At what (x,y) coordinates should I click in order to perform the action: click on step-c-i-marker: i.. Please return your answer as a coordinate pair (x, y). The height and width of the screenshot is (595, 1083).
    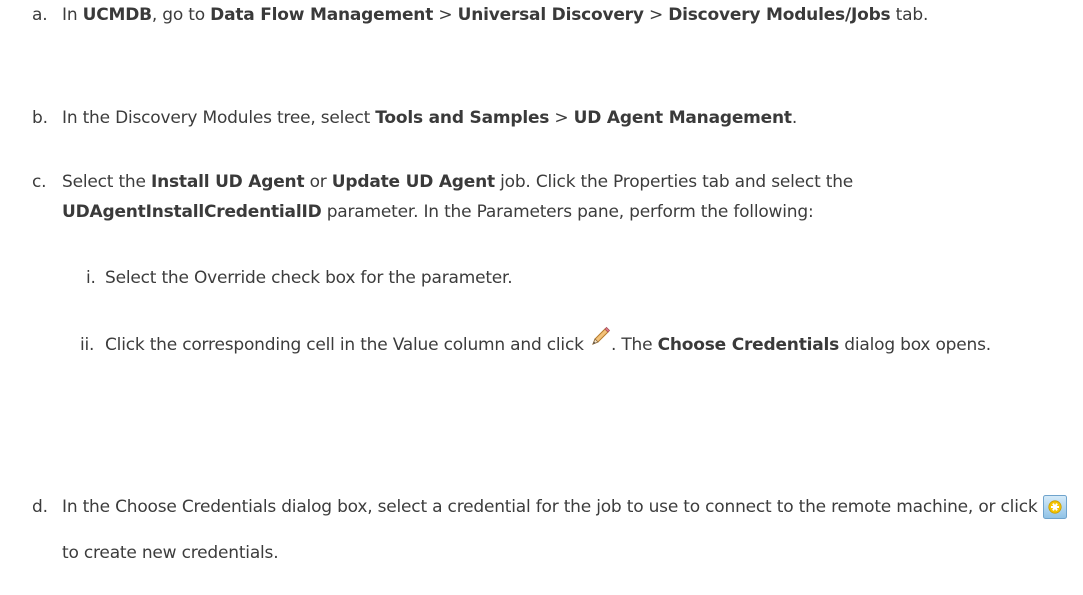
    Looking at the image, I should click on (91, 278).